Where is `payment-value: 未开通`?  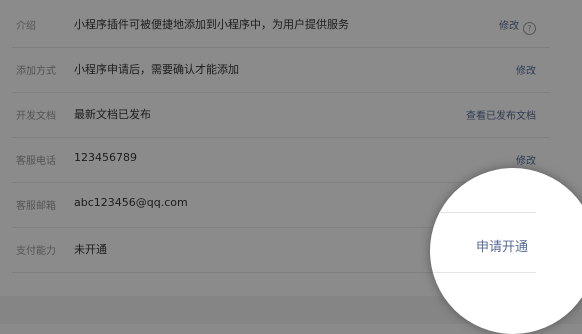
payment-value: 未开通 is located at coordinates (90, 249).